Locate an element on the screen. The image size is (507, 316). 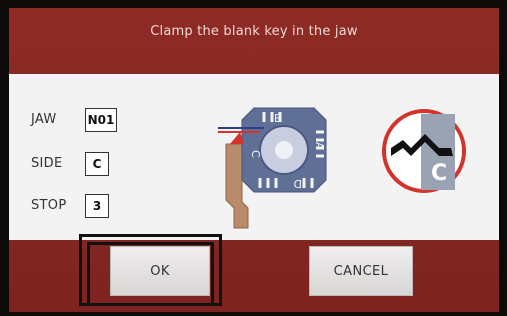
jaw-letter-d: D is located at coordinates (298, 183).